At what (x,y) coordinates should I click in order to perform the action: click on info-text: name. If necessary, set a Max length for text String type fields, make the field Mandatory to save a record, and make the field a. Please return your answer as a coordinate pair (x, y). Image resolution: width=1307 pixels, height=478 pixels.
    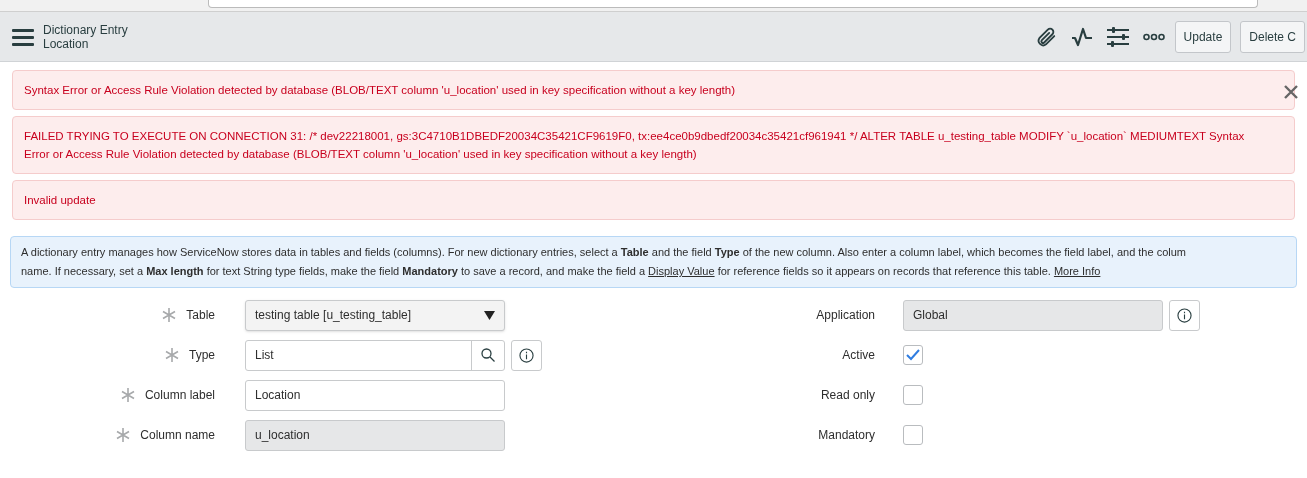
    Looking at the image, I should click on (333, 271).